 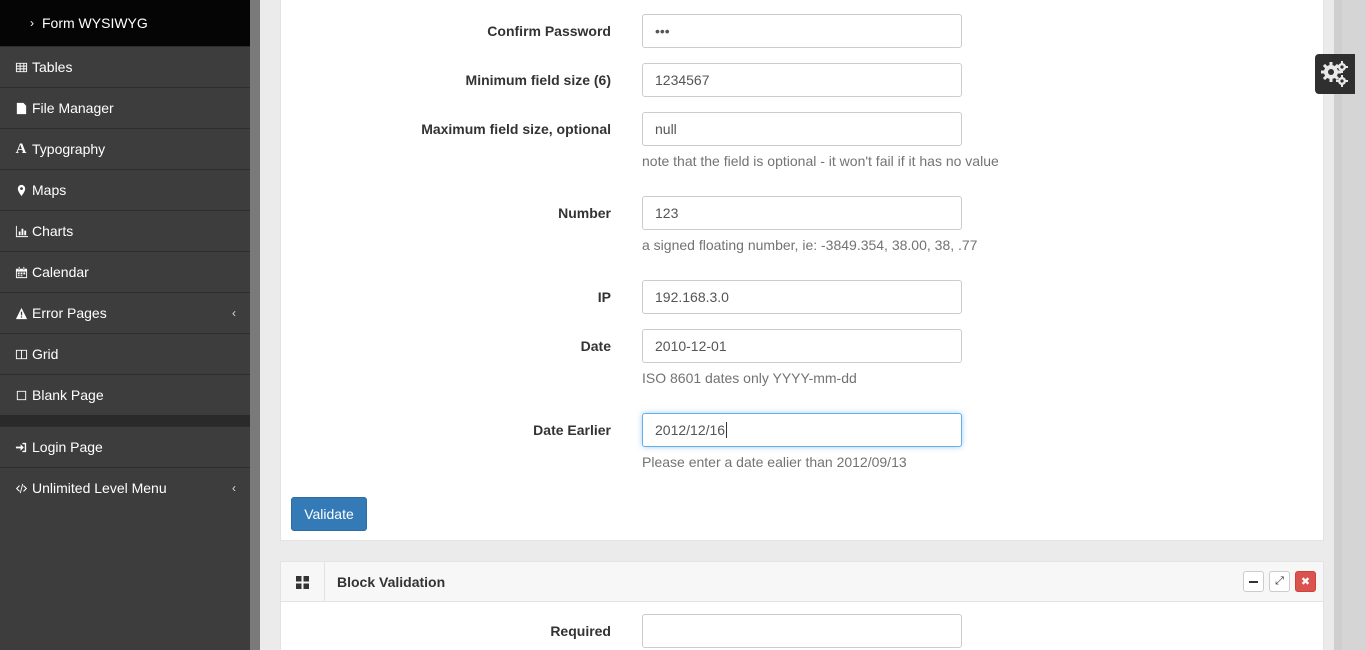 I want to click on date-label: Date, so click(x=595, y=346).